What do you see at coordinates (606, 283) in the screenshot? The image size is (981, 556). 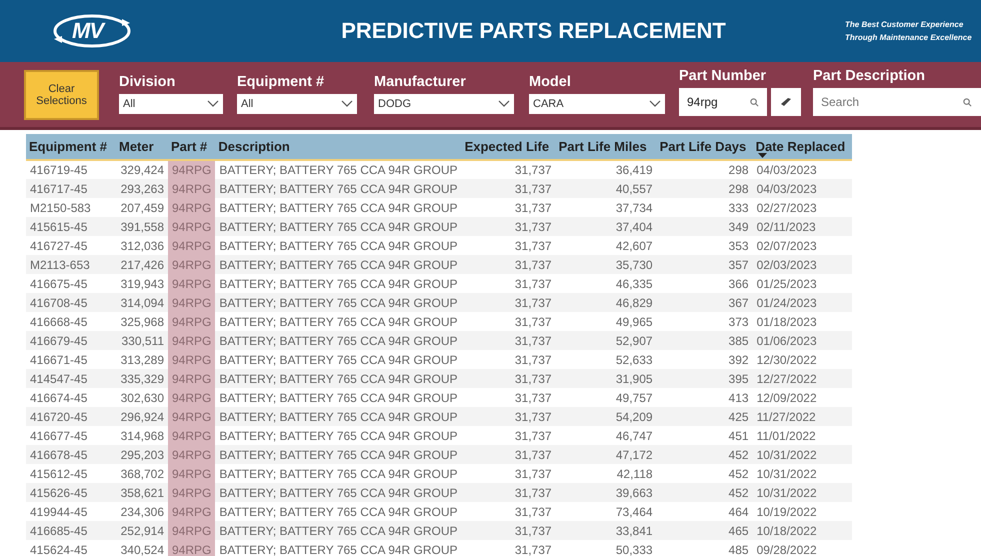 I see `table-cell: 46,335` at bounding box center [606, 283].